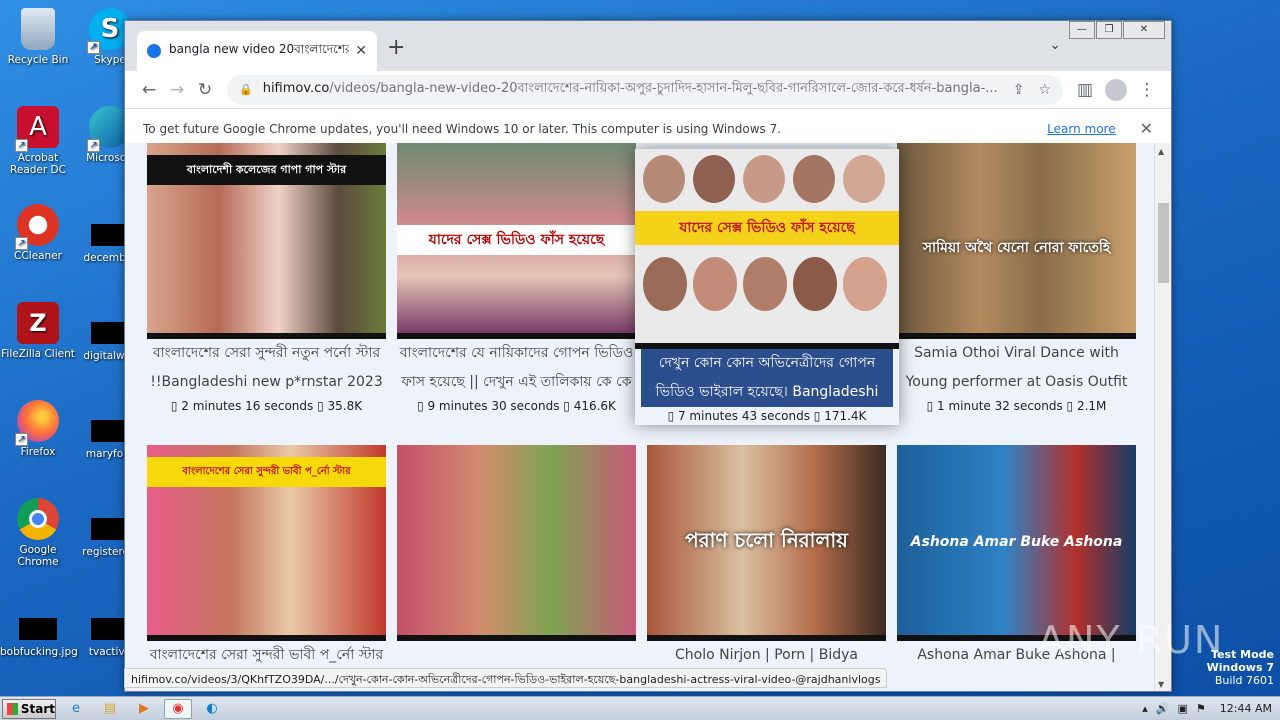 This screenshot has width=1280, height=720. I want to click on thumbnail-banner: Ashona Amar Buke Ashona, so click(1016, 542).